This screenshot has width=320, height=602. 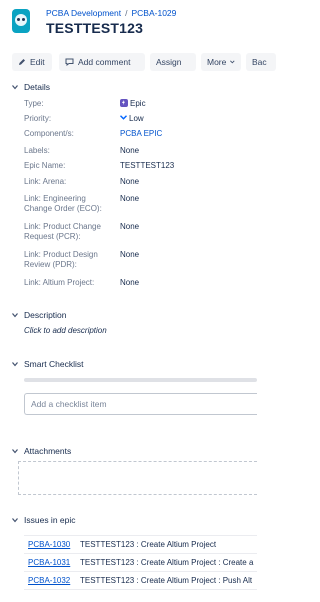 I want to click on issue-key-link: PCBA-1031, so click(x=54, y=562).